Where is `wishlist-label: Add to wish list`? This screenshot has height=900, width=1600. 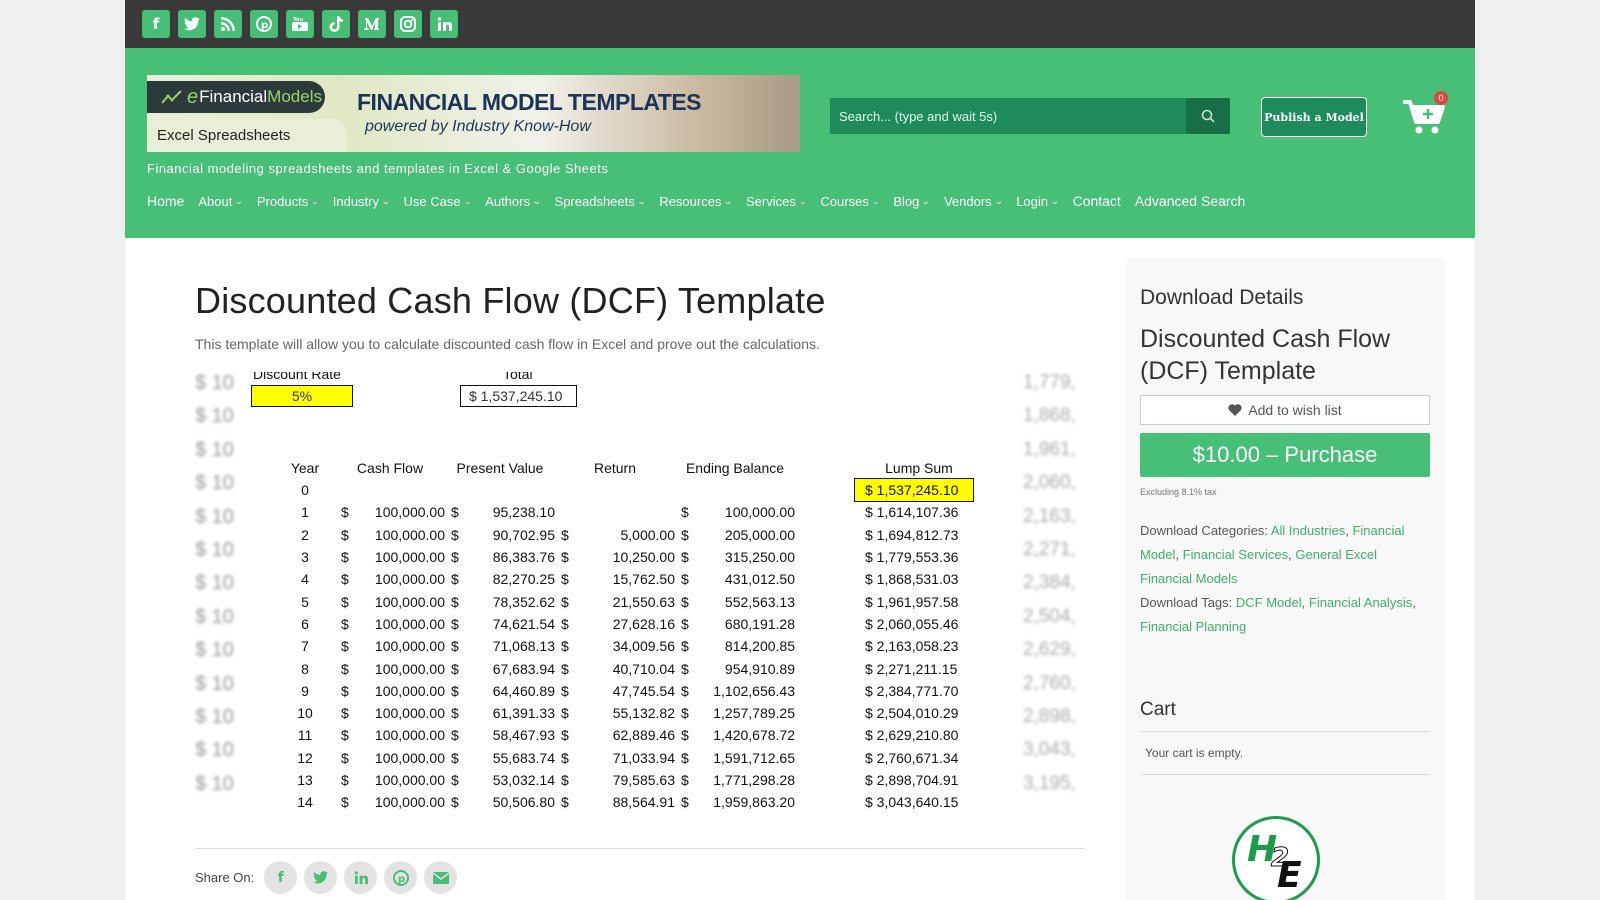 wishlist-label: Add to wish list is located at coordinates (1295, 410).